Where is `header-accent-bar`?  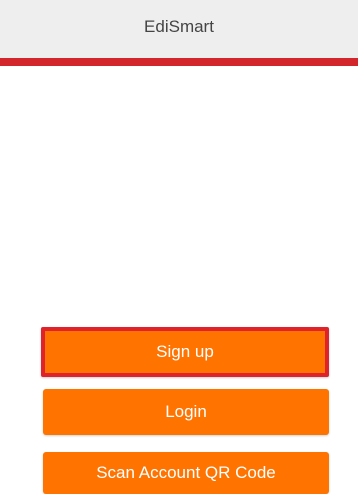
header-accent-bar is located at coordinates (179, 62).